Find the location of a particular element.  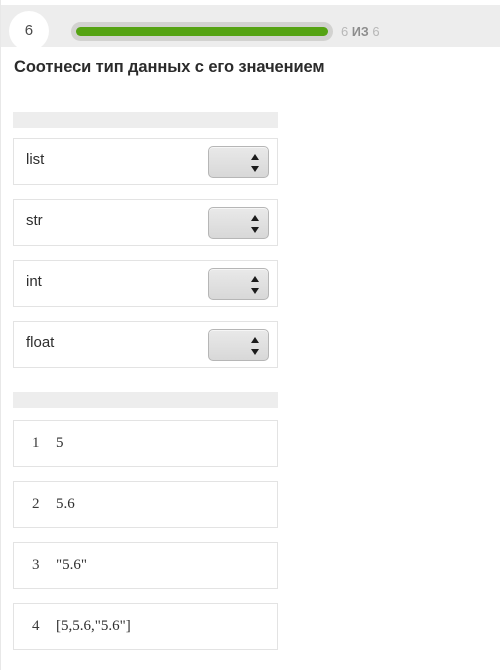

progress-separator: из is located at coordinates (360, 32).